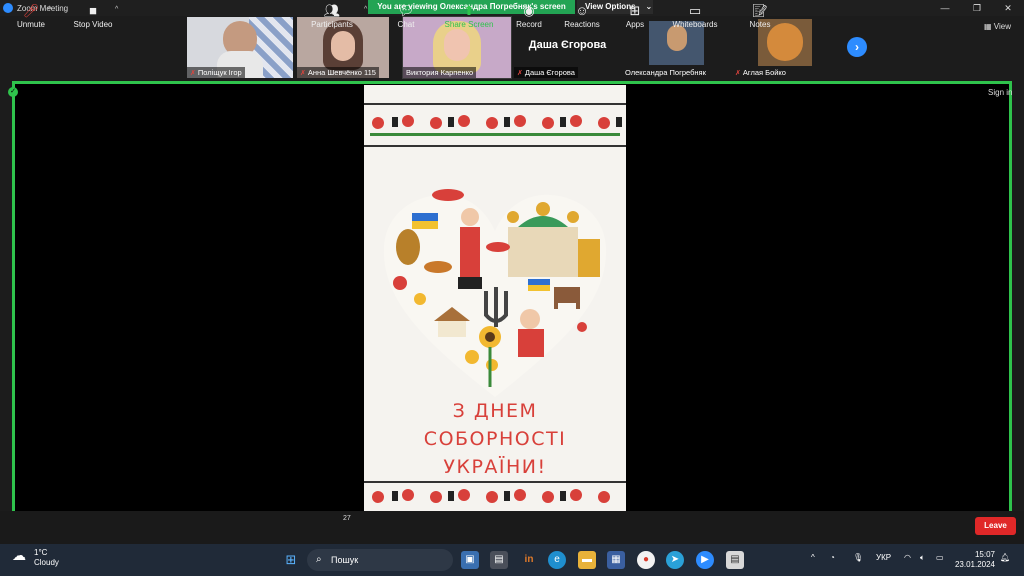  Describe the element at coordinates (332, 24) in the screenshot. I see `participants-label: Participants` at that location.